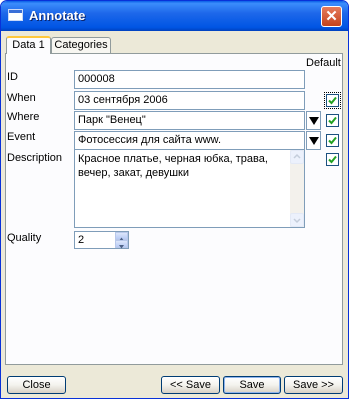 This screenshot has width=349, height=399. Describe the element at coordinates (189, 100) in the screenshot. I see `when-field: 03 сентября 2006` at that location.